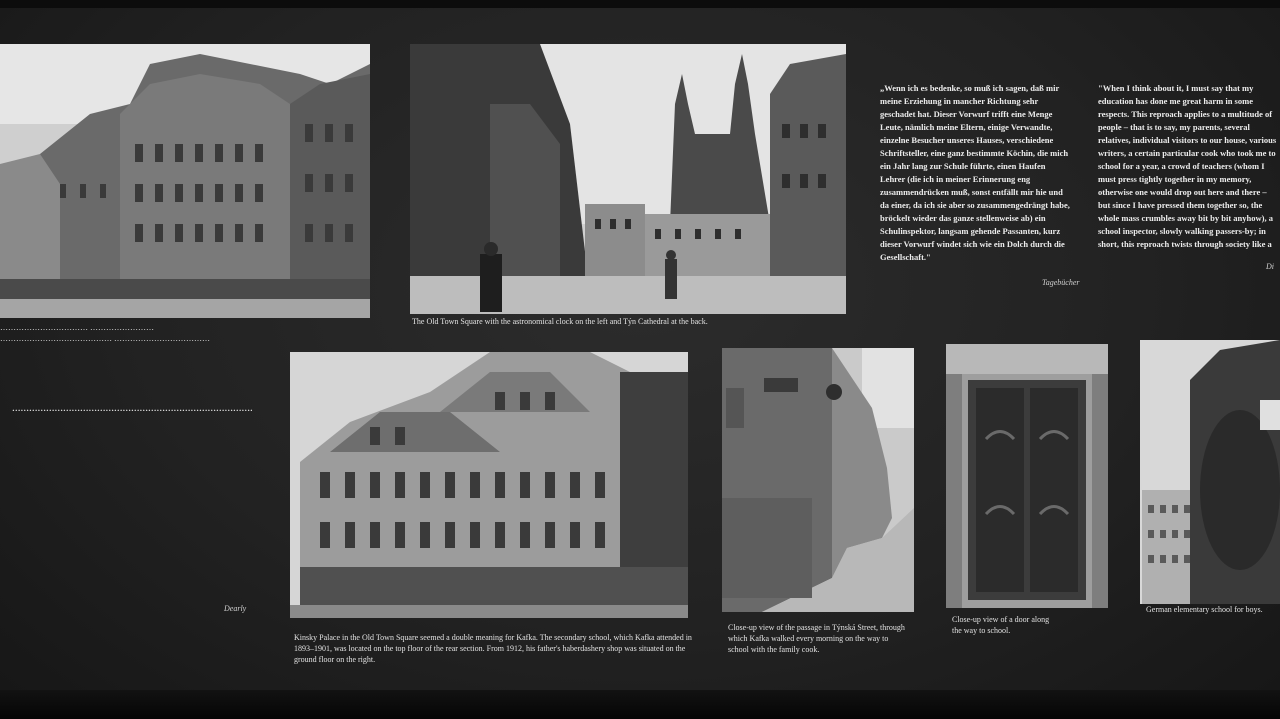  I want to click on photo-old-town-square, so click(628, 179).